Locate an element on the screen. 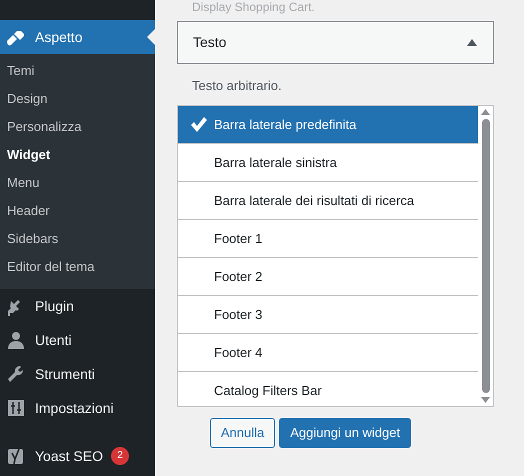  sidebar-option: Barra laterale predefinita is located at coordinates (328, 125).